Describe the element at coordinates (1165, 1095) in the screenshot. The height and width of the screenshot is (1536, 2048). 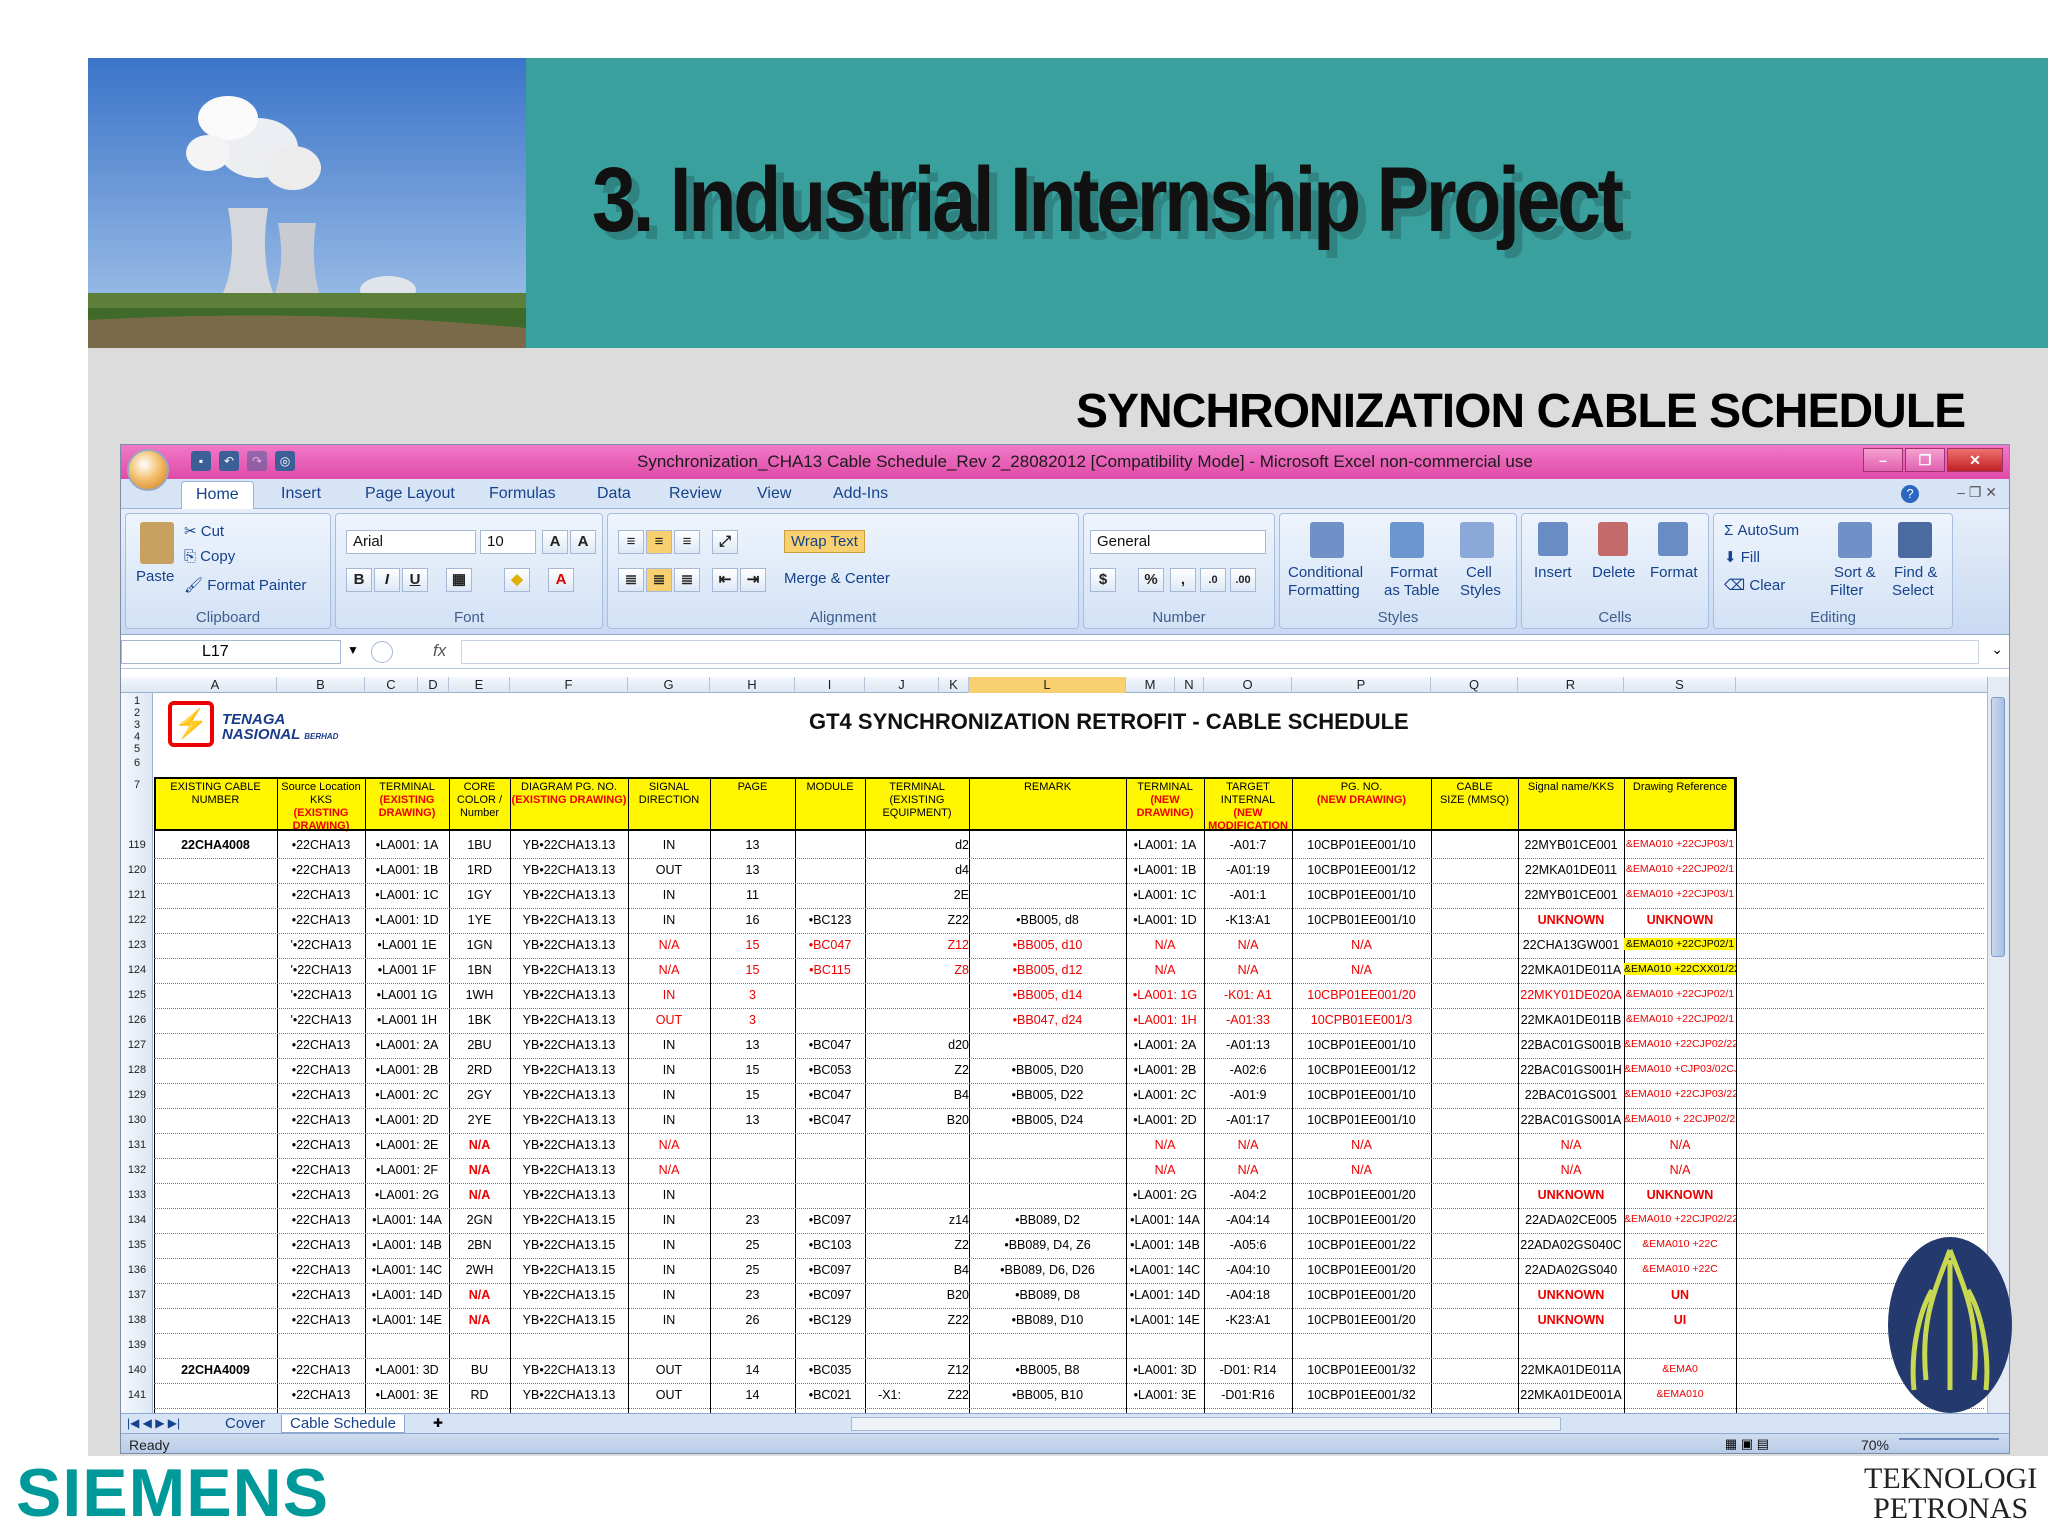
I see `cell-terminal-new: •LA001: 2C` at that location.